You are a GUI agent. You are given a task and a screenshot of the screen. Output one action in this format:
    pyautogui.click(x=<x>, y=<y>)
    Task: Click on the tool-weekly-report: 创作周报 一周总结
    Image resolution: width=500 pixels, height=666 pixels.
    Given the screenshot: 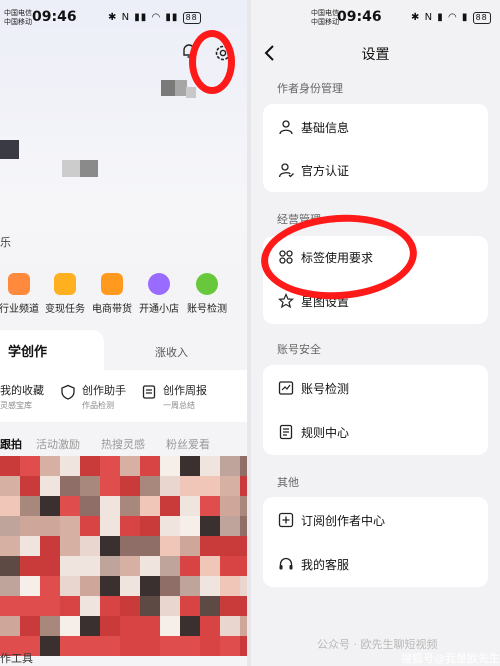 What is the action you would take?
    pyautogui.click(x=174, y=396)
    